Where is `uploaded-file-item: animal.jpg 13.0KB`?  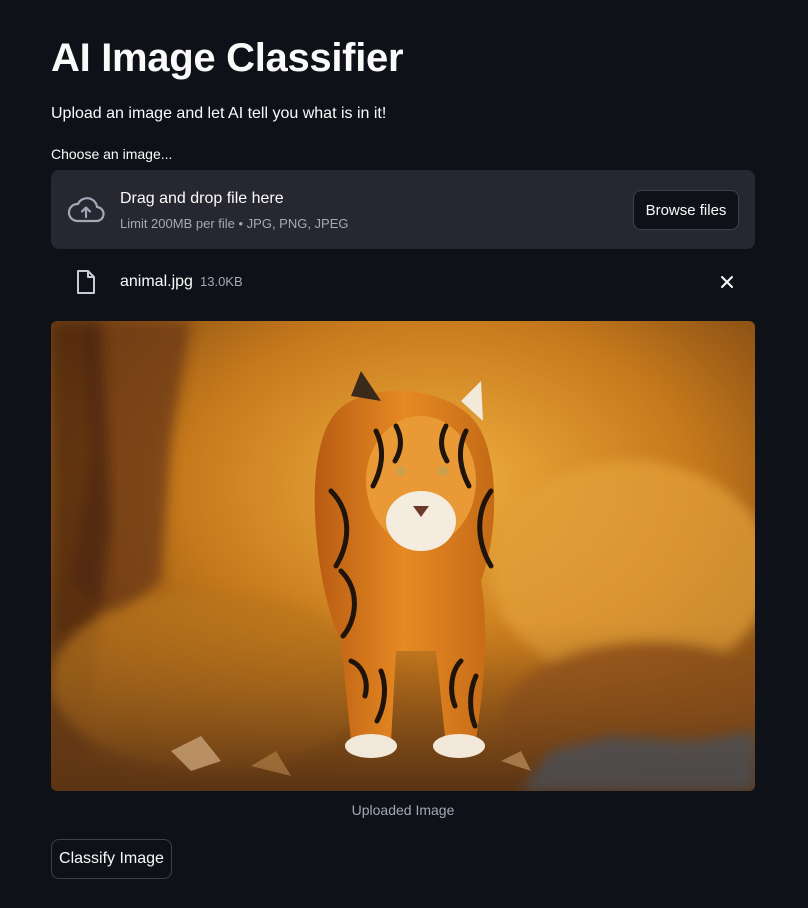 uploaded-file-item: animal.jpg 13.0KB is located at coordinates (403, 282).